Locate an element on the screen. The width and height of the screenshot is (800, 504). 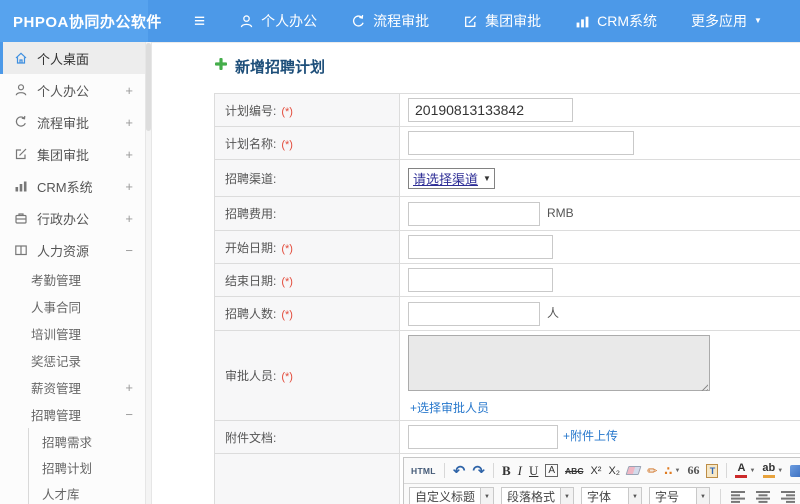
subscript-button: X₂ is located at coordinates (614, 471).